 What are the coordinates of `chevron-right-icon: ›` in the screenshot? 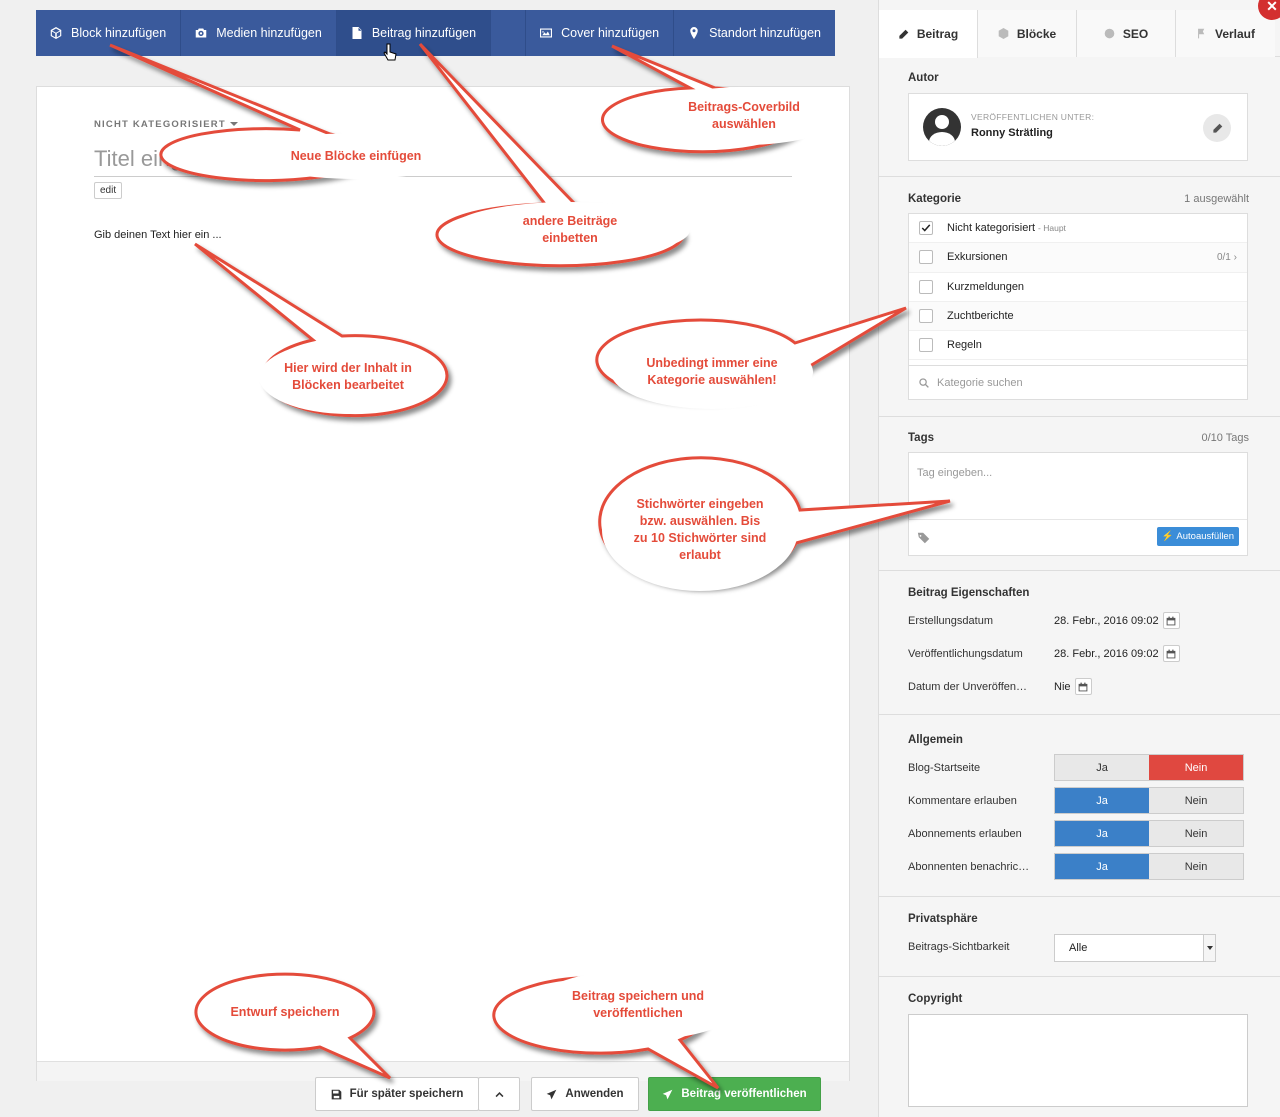 It's located at (1235, 257).